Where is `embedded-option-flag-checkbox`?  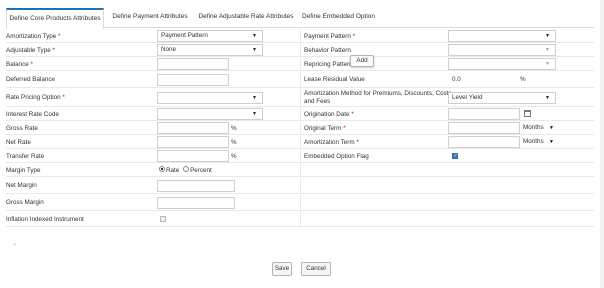
embedded-option-flag-checkbox is located at coordinates (455, 156).